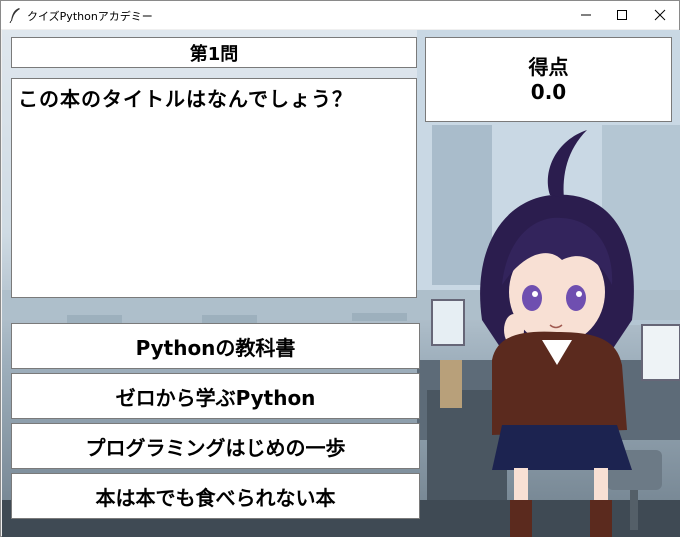 The height and width of the screenshot is (537, 680). I want to click on score-value: 0.0, so click(548, 91).